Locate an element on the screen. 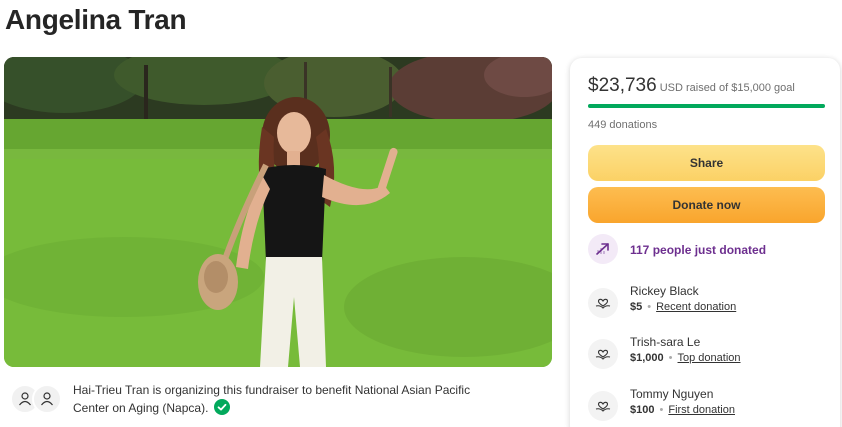 Image resolution: width=842 pixels, height=427 pixels. amount-raised: $23,736 USD raised of $15,000 goal is located at coordinates (691, 86).